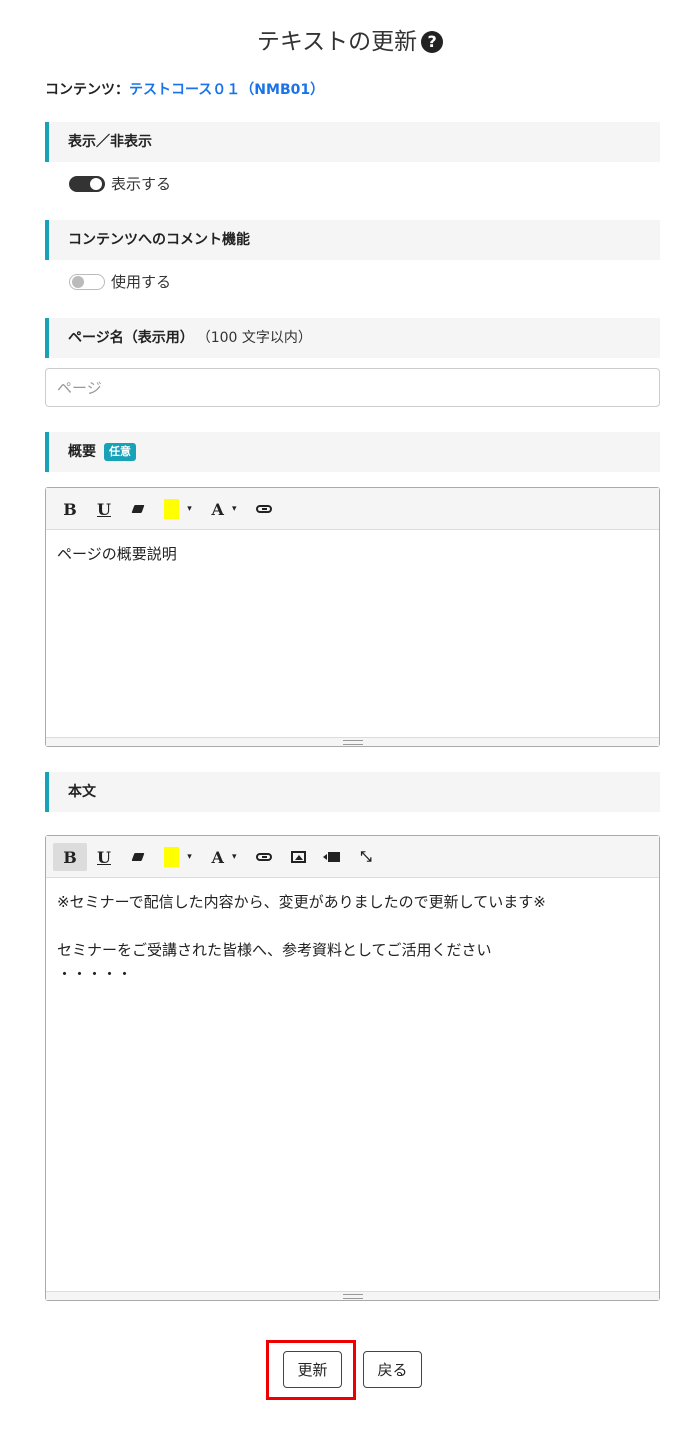 Image resolution: width=700 pixels, height=1429 pixels. I want to click on page-title-text: テキストの更新, so click(337, 42).